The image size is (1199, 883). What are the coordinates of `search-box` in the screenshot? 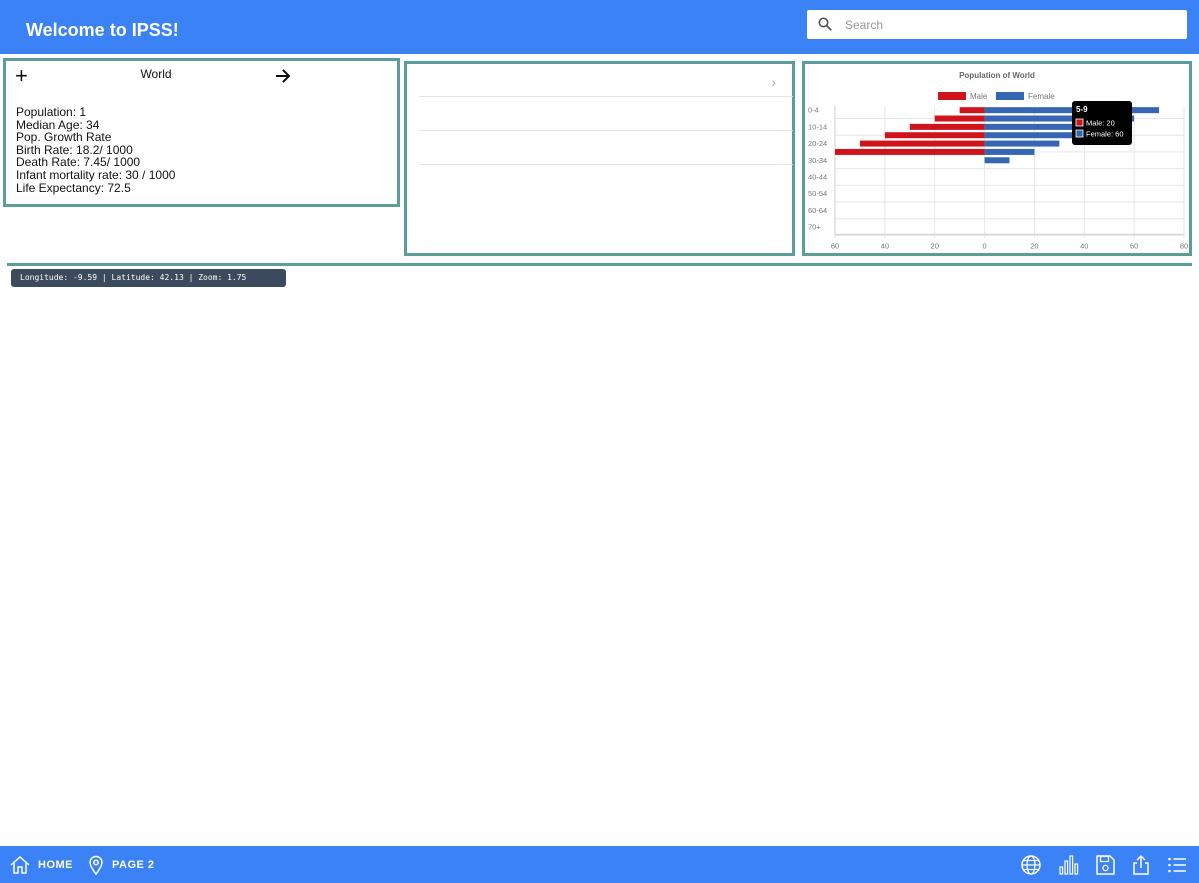 It's located at (997, 24).